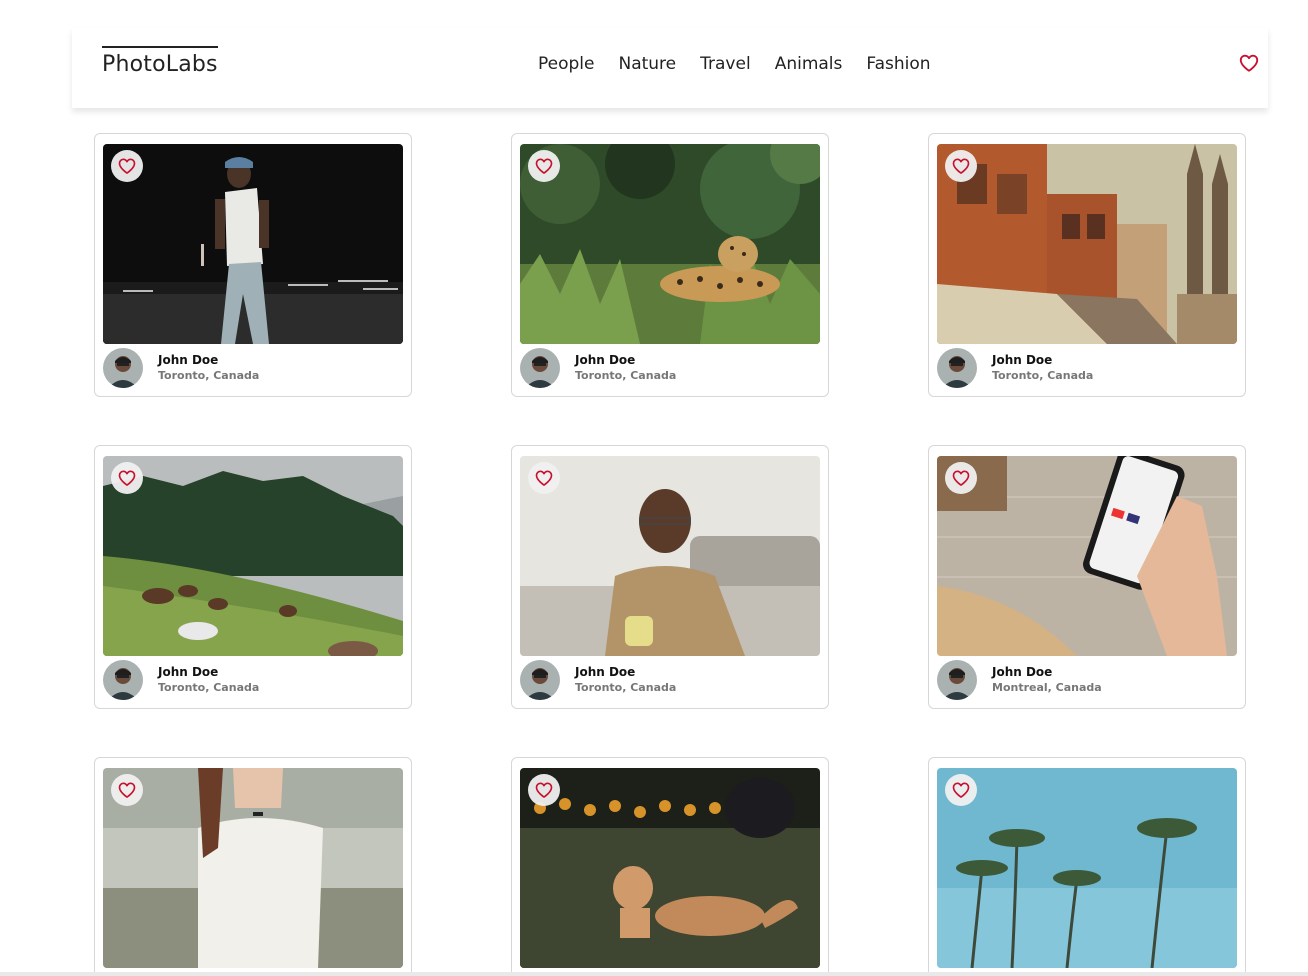 This screenshot has width=1308, height=976. Describe the element at coordinates (647, 64) in the screenshot. I see `topic-nature: Nature` at that location.